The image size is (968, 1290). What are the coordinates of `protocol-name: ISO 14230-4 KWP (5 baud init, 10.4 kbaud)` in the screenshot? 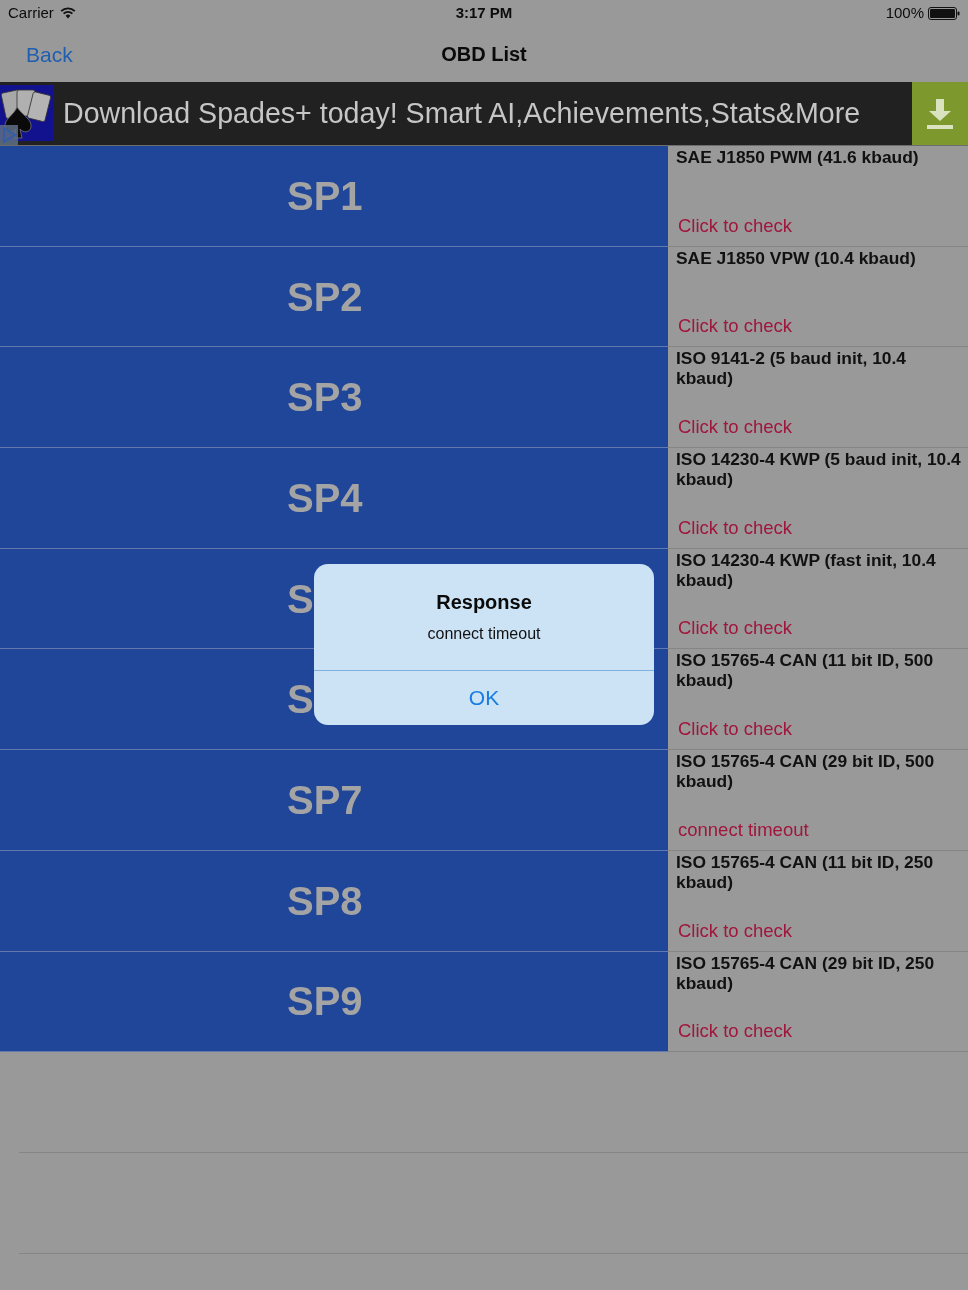 It's located at (819, 469).